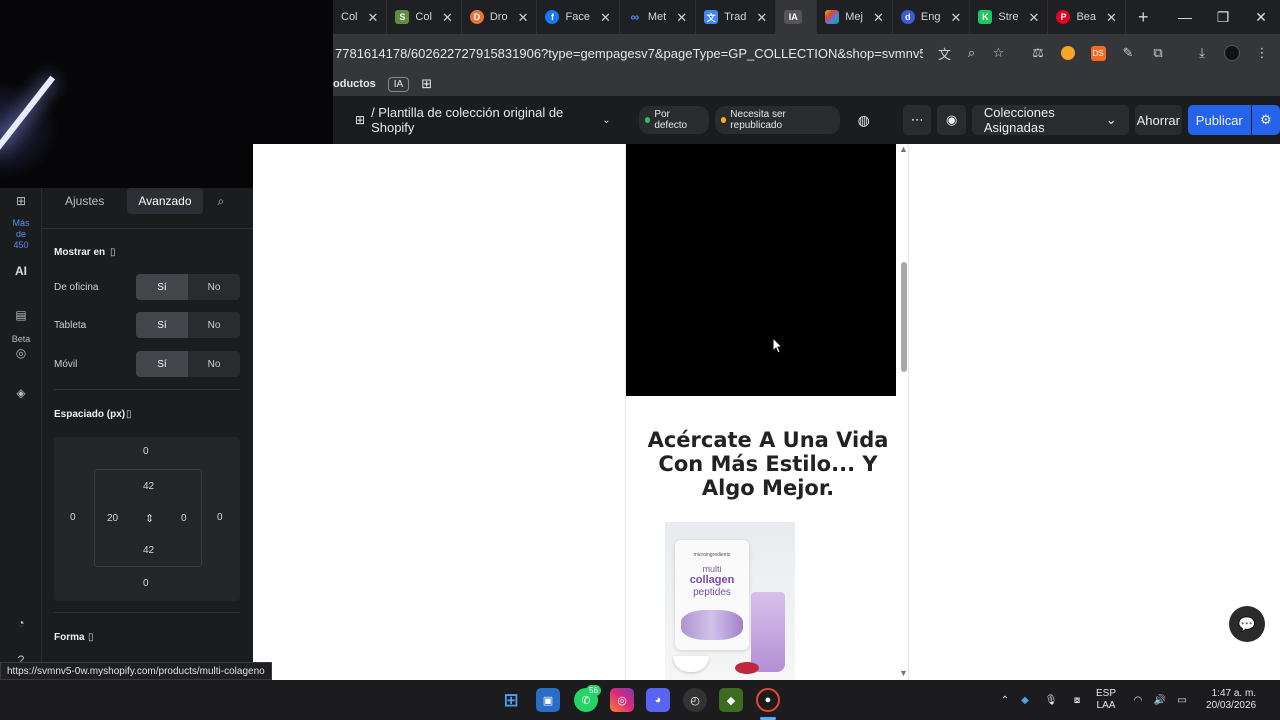 The height and width of the screenshot is (720, 1280). I want to click on tray-app-icon: ◆, so click(1025, 700).